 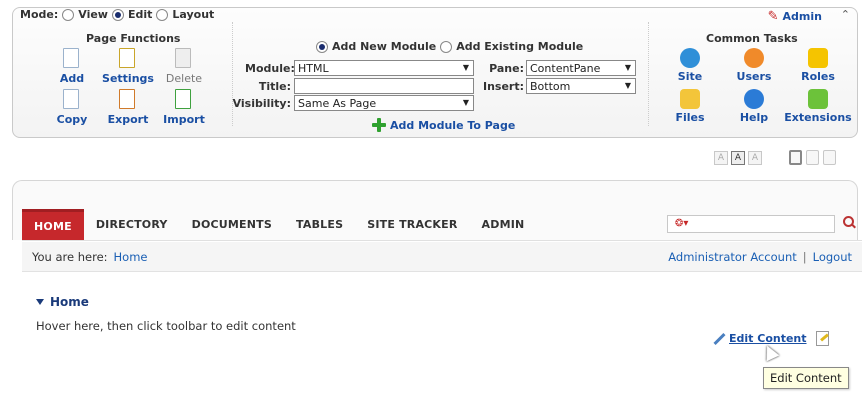 I want to click on visibility-label: Visibility:, so click(x=261, y=103).